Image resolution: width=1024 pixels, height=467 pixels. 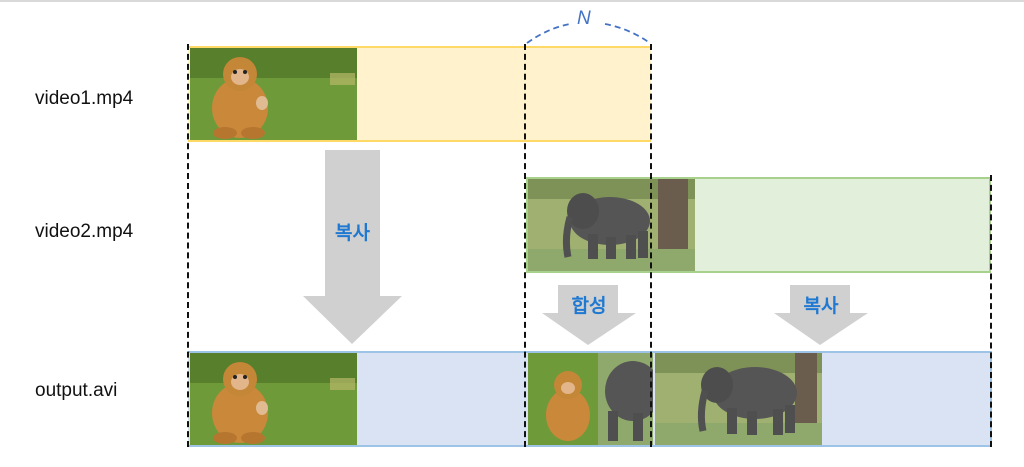 I want to click on composite-label: 합성, so click(x=589, y=306).